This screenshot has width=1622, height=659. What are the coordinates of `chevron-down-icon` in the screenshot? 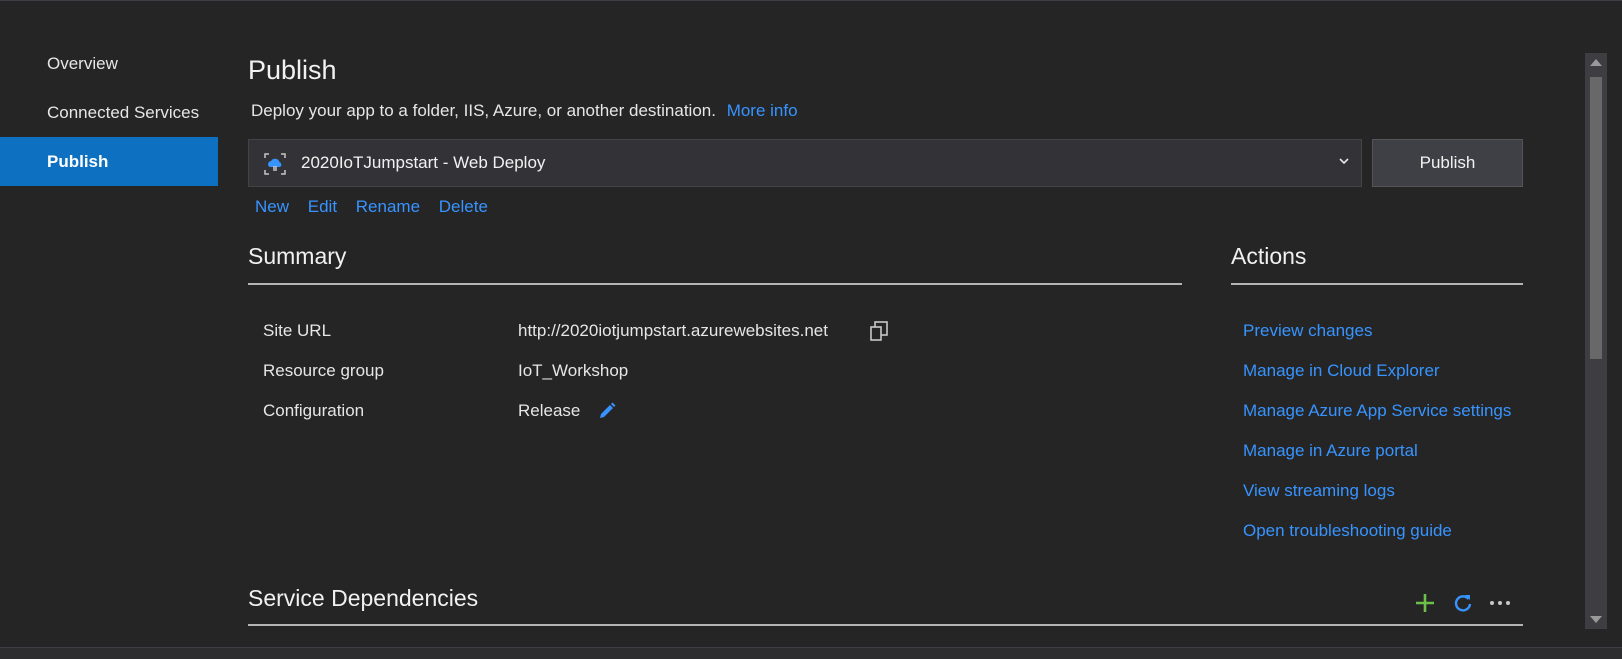 It's located at (1344, 161).